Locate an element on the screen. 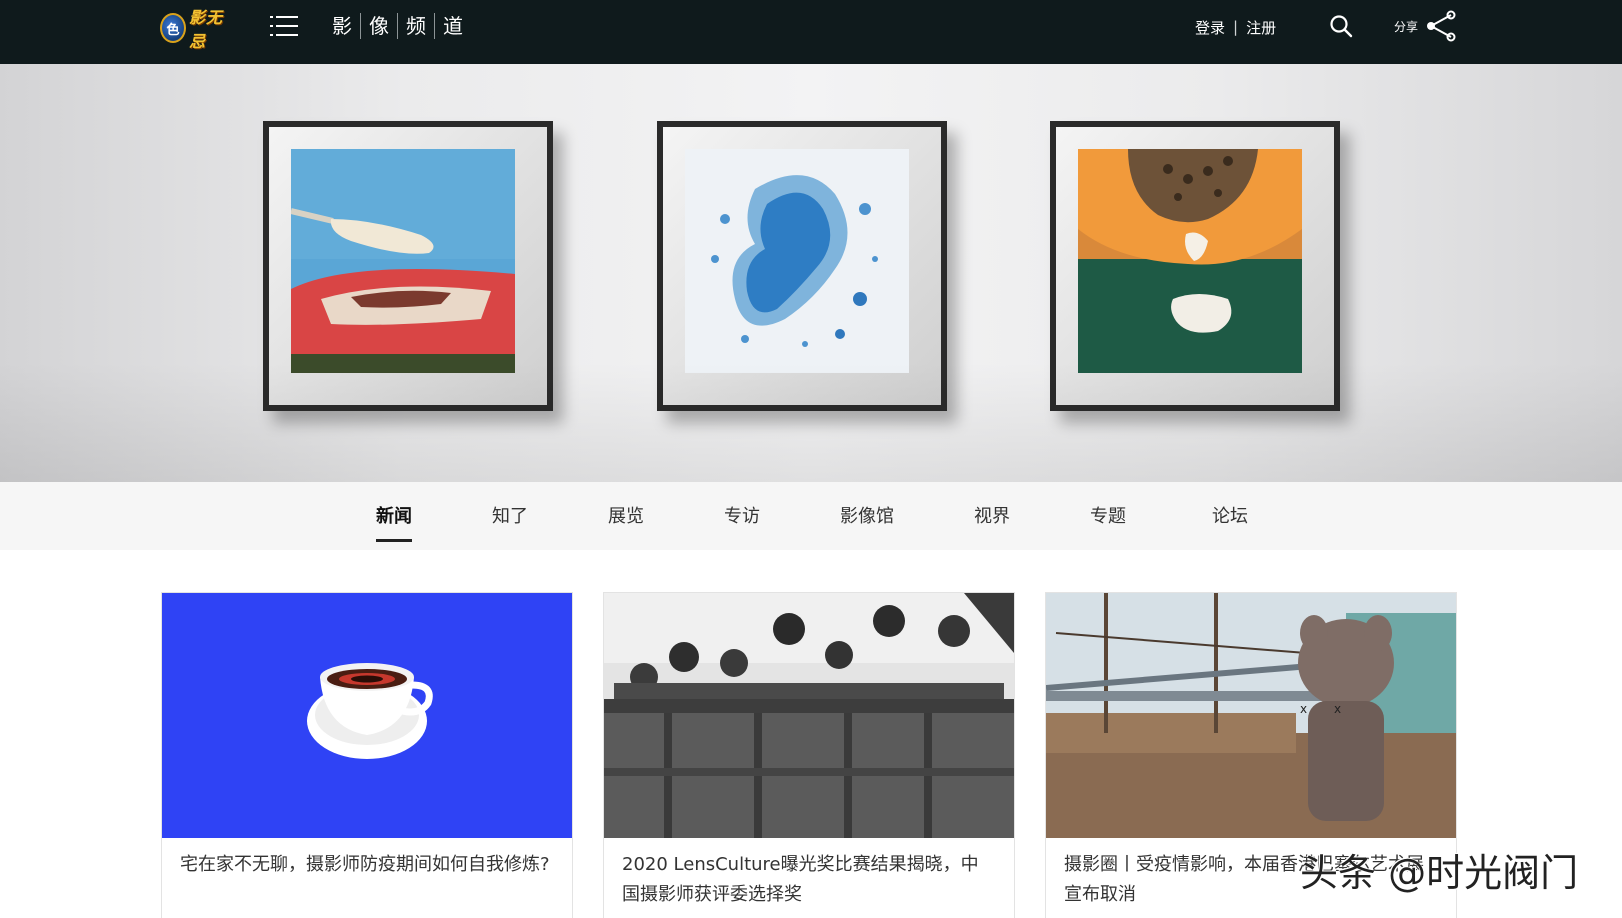 The width and height of the screenshot is (1622, 918). channel-title: 影 像 频 道 is located at coordinates (401, 26).